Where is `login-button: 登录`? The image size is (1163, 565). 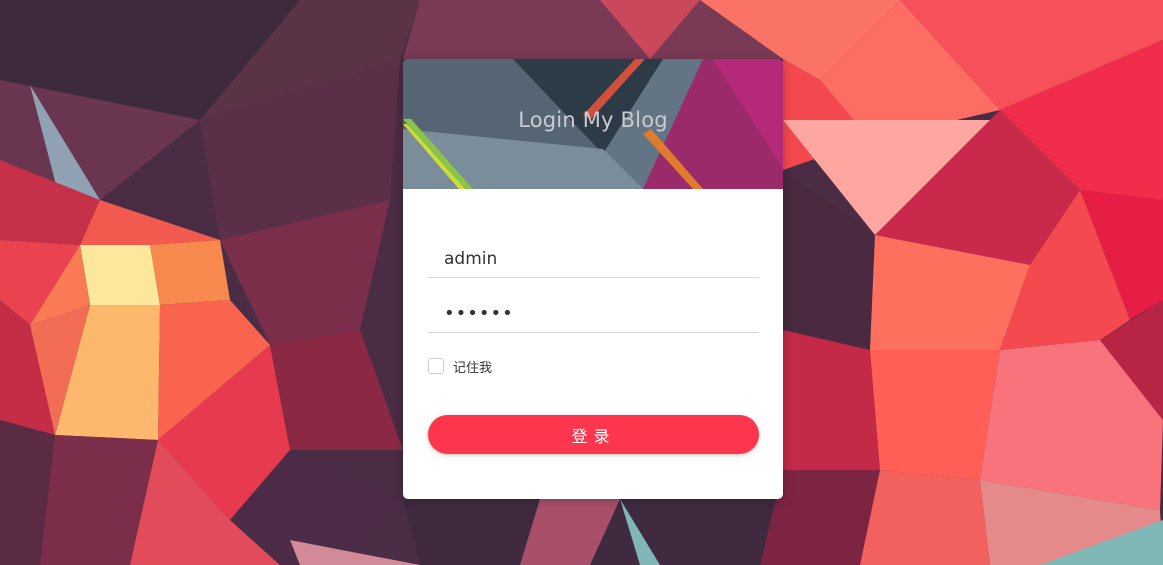
login-button: 登录 is located at coordinates (593, 434).